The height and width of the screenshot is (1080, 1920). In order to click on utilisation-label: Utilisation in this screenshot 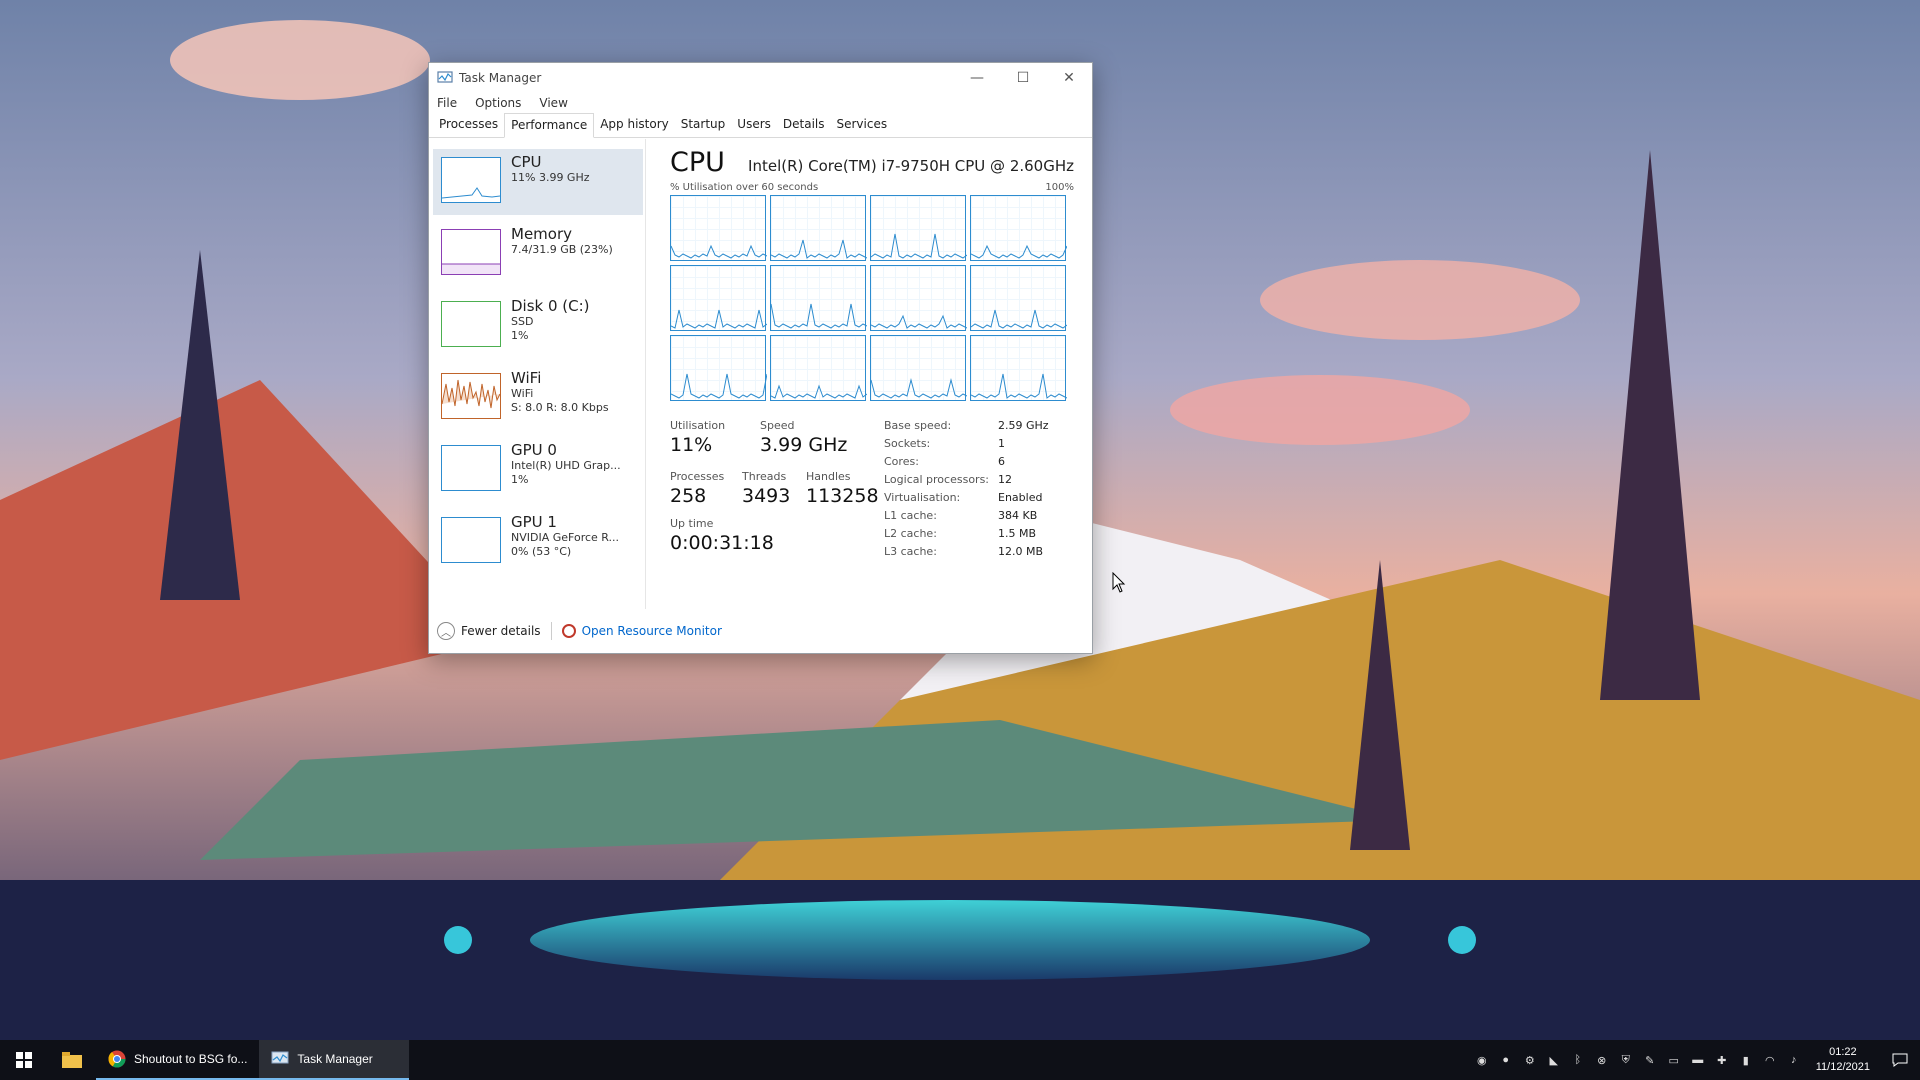, I will do `click(698, 425)`.